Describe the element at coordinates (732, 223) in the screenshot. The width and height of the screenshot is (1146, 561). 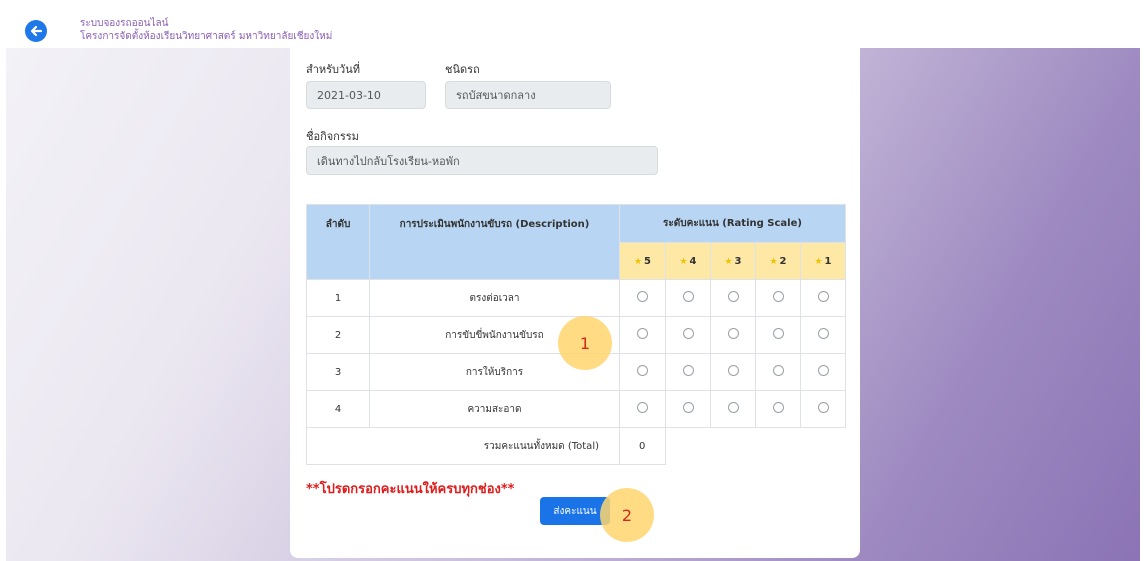
I see `col-header-rating: ระดับคะแนน (Rating Scale)` at that location.